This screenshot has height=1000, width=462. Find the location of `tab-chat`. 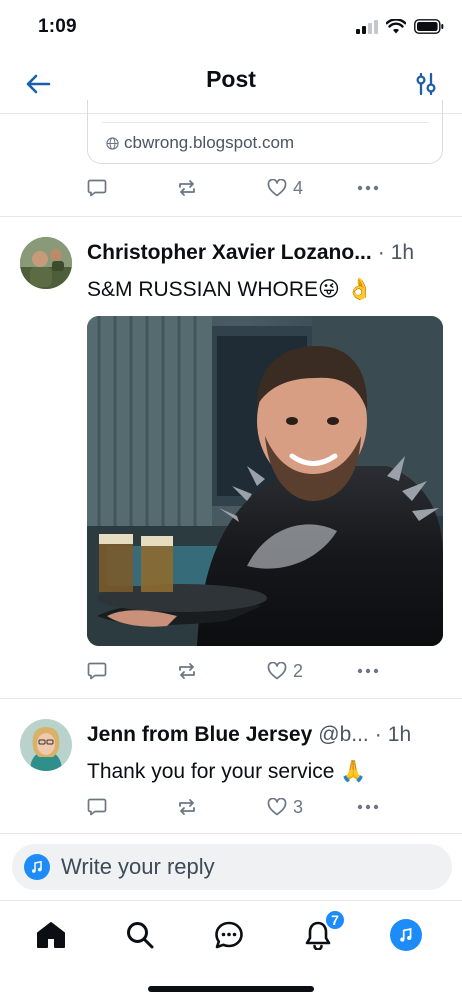

tab-chat is located at coordinates (229, 935).